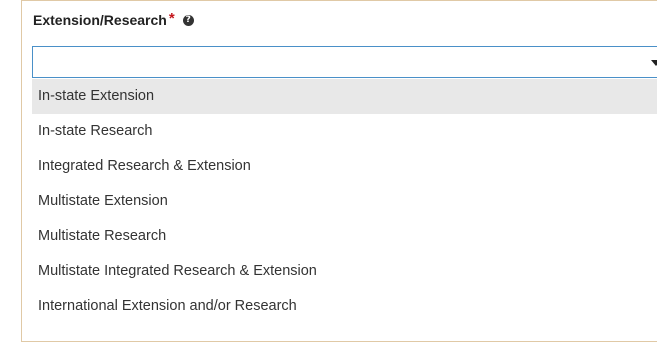  What do you see at coordinates (171, 18) in the screenshot?
I see `required-marker: *` at bounding box center [171, 18].